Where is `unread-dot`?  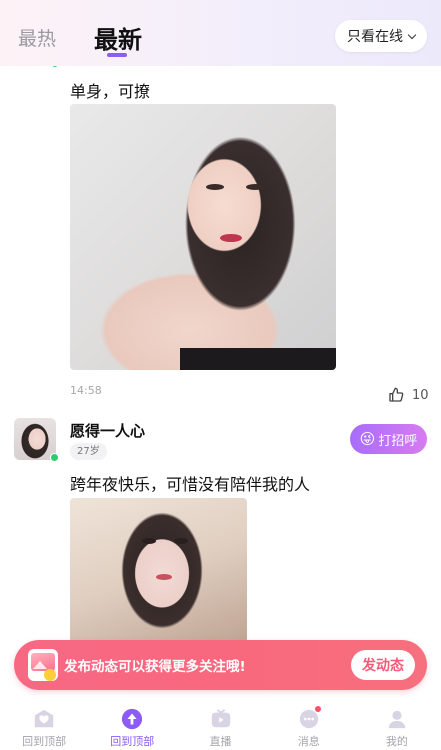
unread-dot is located at coordinates (317, 709).